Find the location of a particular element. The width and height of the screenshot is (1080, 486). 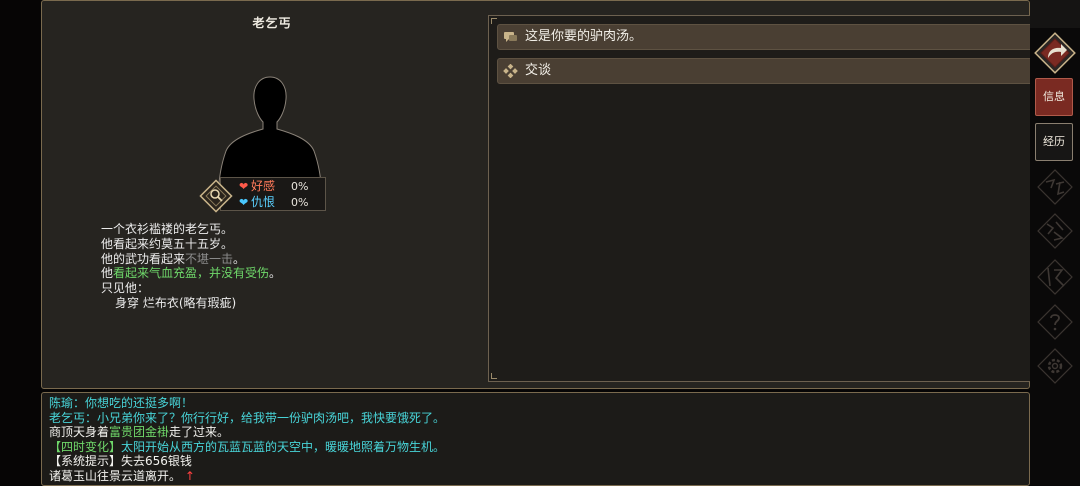

desc-line: 他的武功看起来不堪一击。 is located at coordinates (286, 259).